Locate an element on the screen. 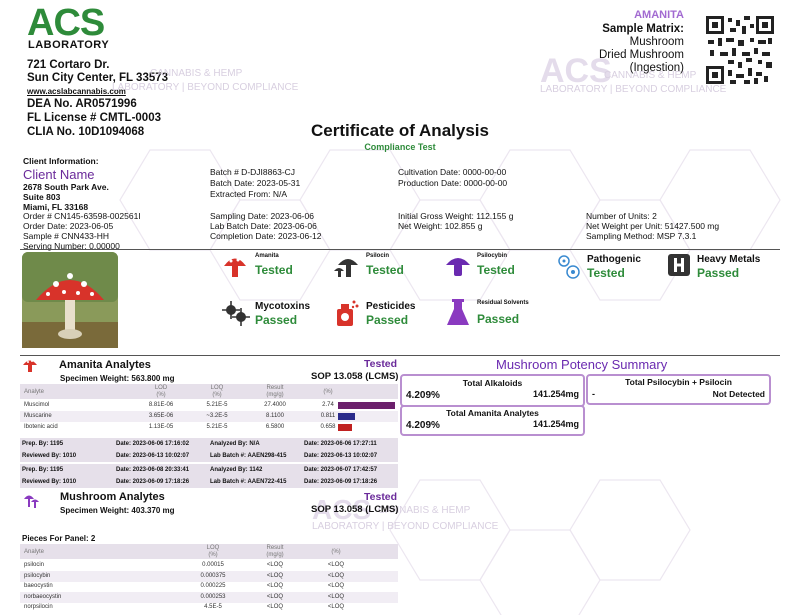  test-pesticides-status: Passed is located at coordinates (387, 320).